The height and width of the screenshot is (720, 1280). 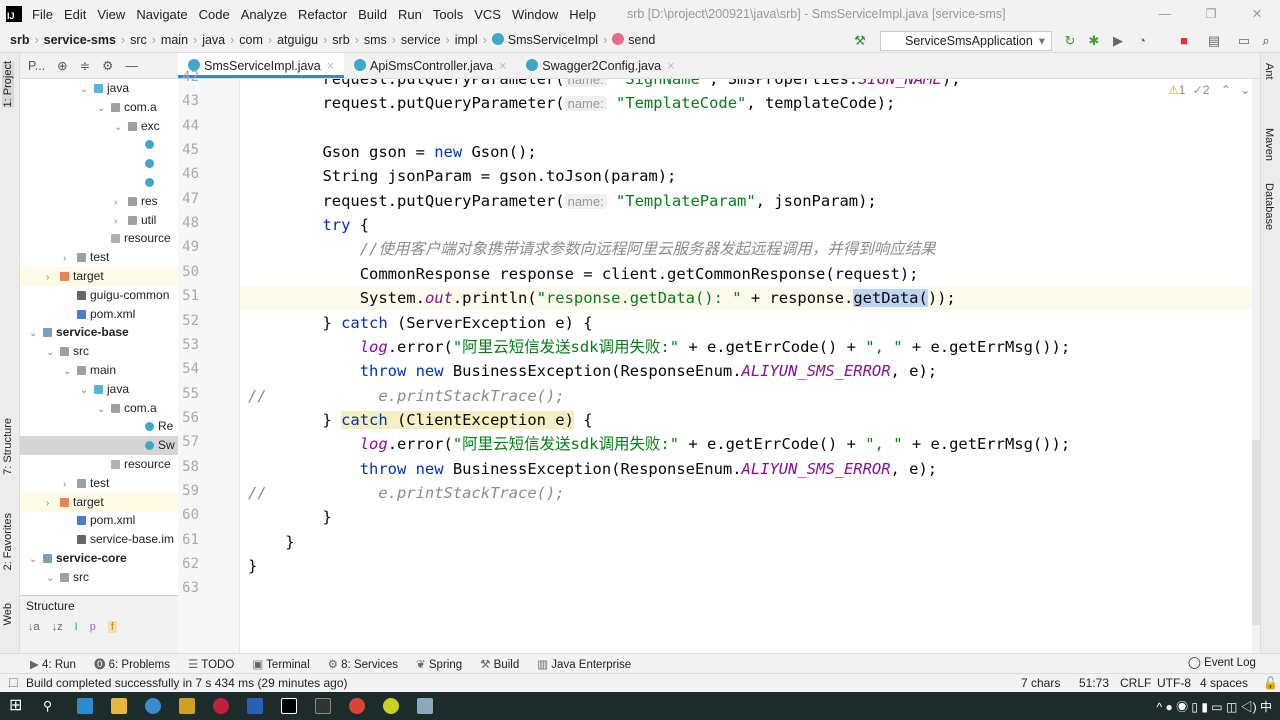 What do you see at coordinates (499, 664) in the screenshot?
I see `tool-window-build: ⚒ Build` at bounding box center [499, 664].